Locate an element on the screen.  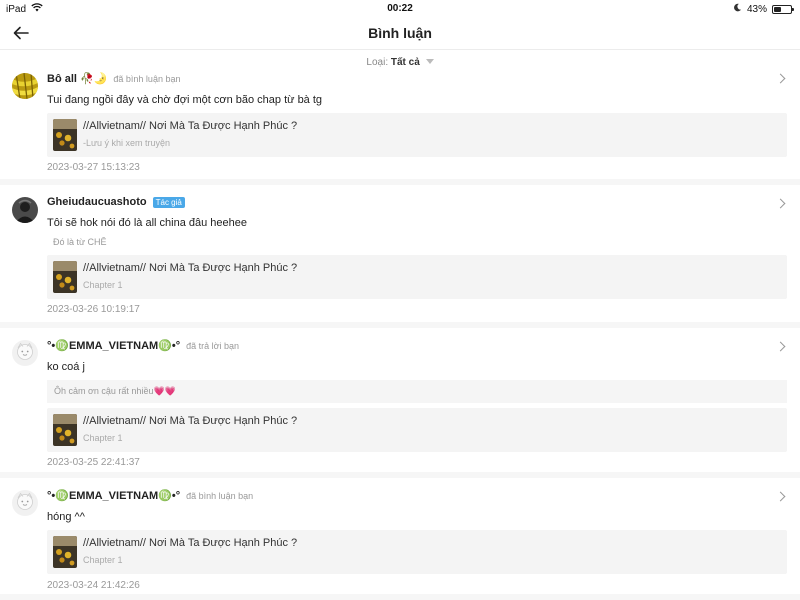
battery-fill is located at coordinates (777, 9).